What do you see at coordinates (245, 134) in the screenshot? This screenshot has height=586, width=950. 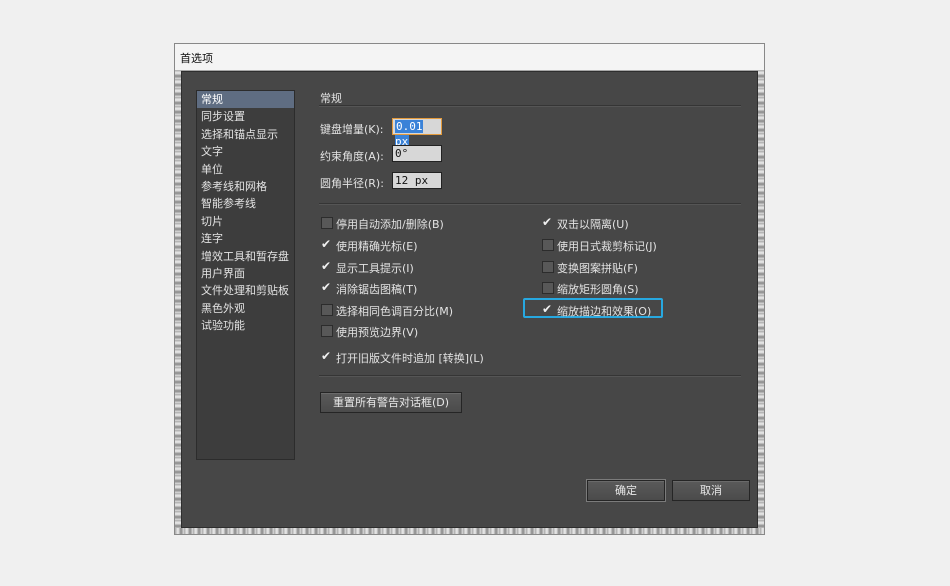 I see `sidebar-item-selection-anchor-display: 选择和锚点显示` at bounding box center [245, 134].